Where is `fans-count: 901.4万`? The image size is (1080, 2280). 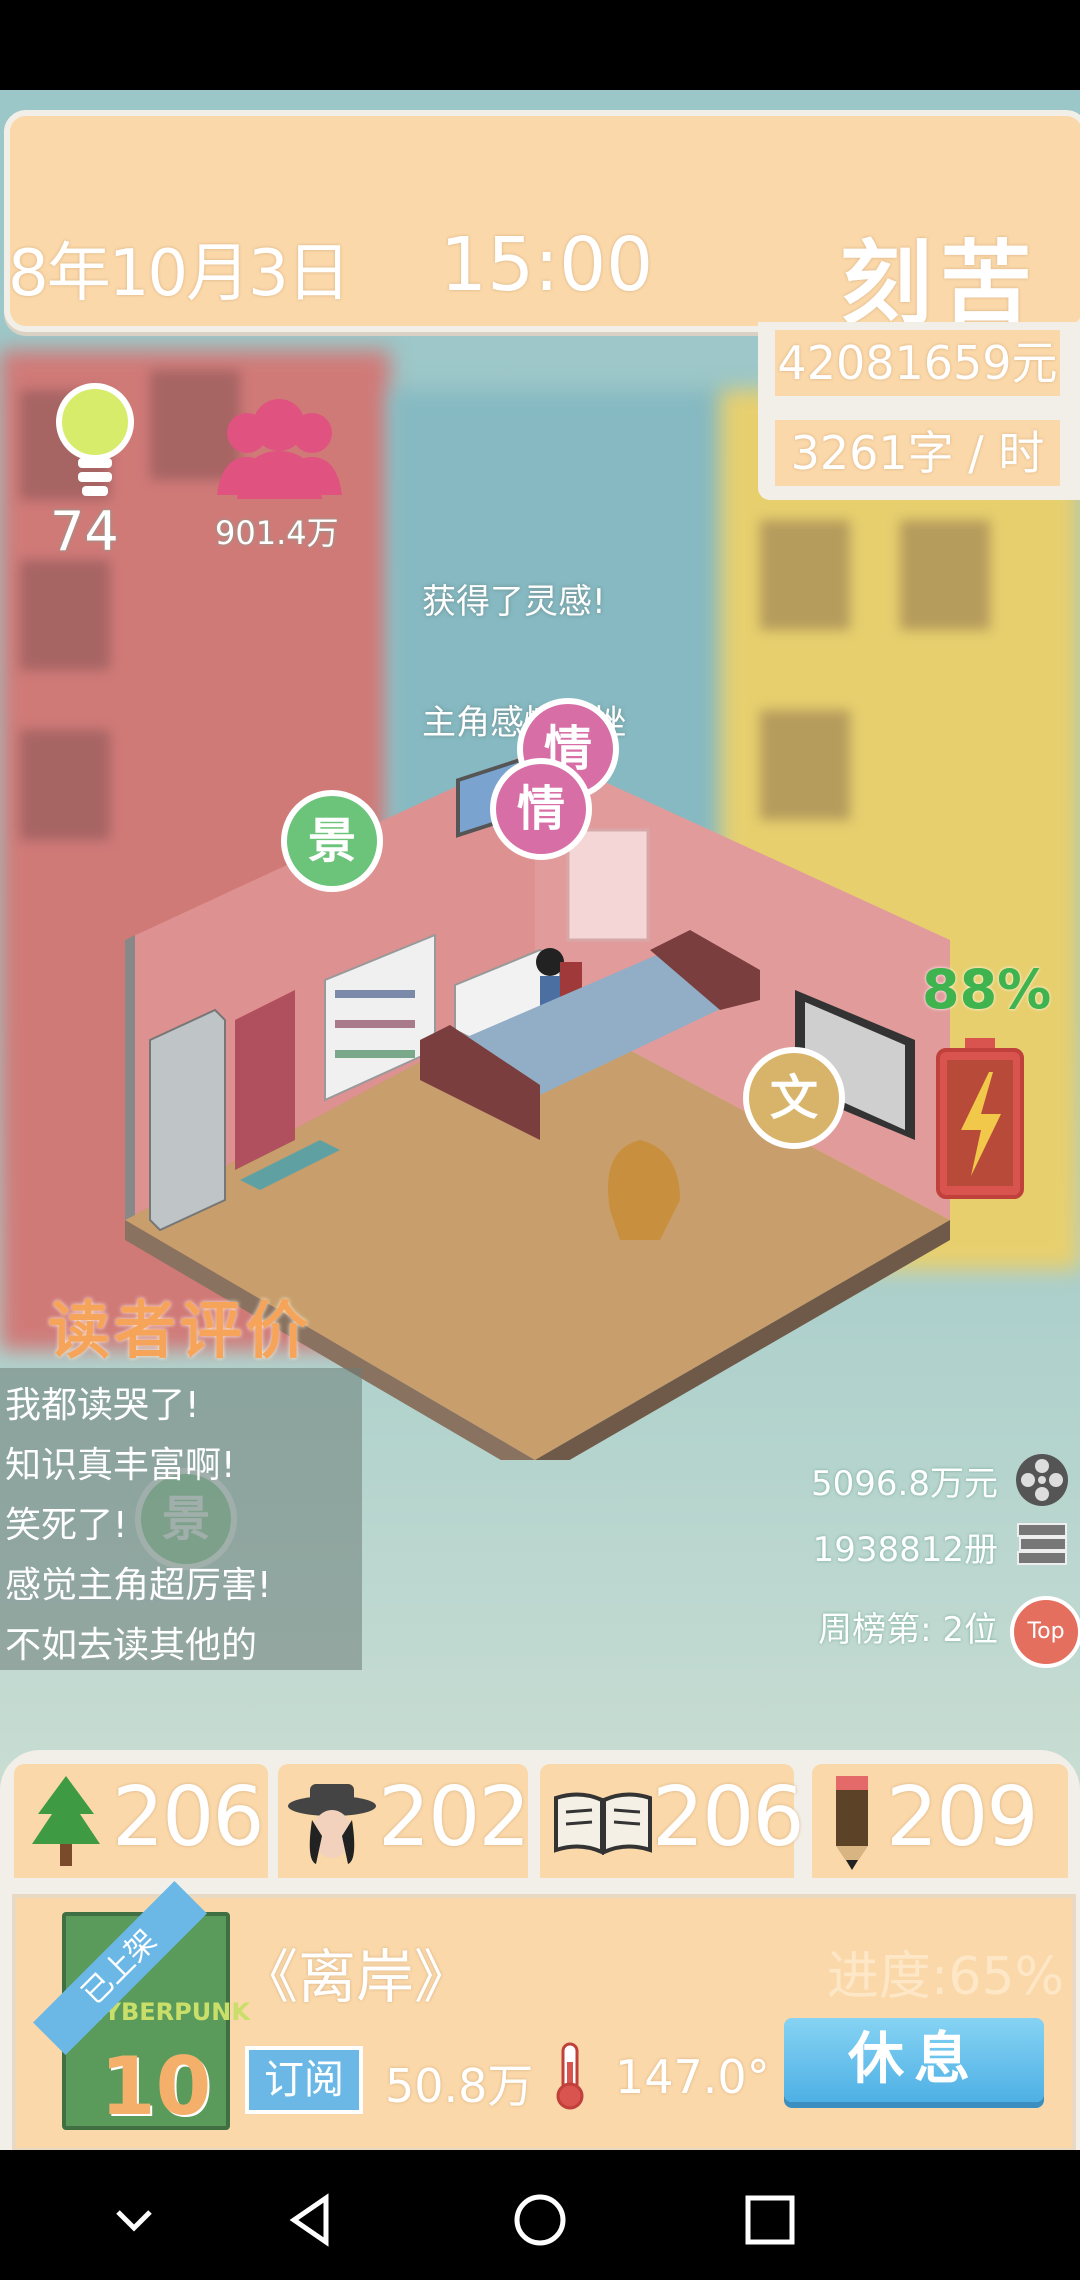
fans-count: 901.4万 is located at coordinates (277, 533).